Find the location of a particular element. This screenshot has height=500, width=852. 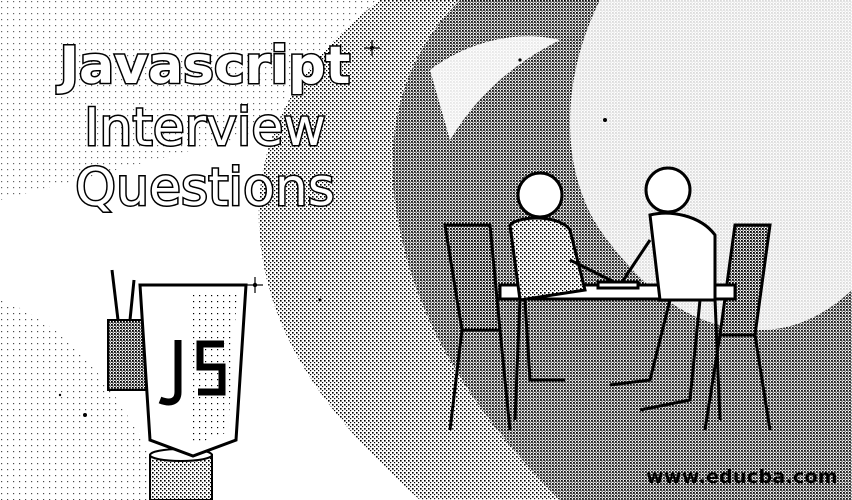

mug-icon is located at coordinates (181, 474).